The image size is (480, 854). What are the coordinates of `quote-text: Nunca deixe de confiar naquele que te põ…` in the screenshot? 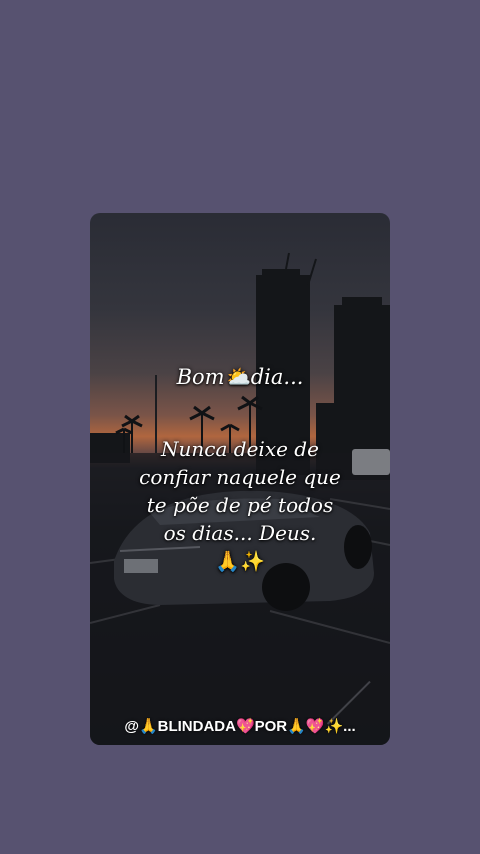 It's located at (240, 505).